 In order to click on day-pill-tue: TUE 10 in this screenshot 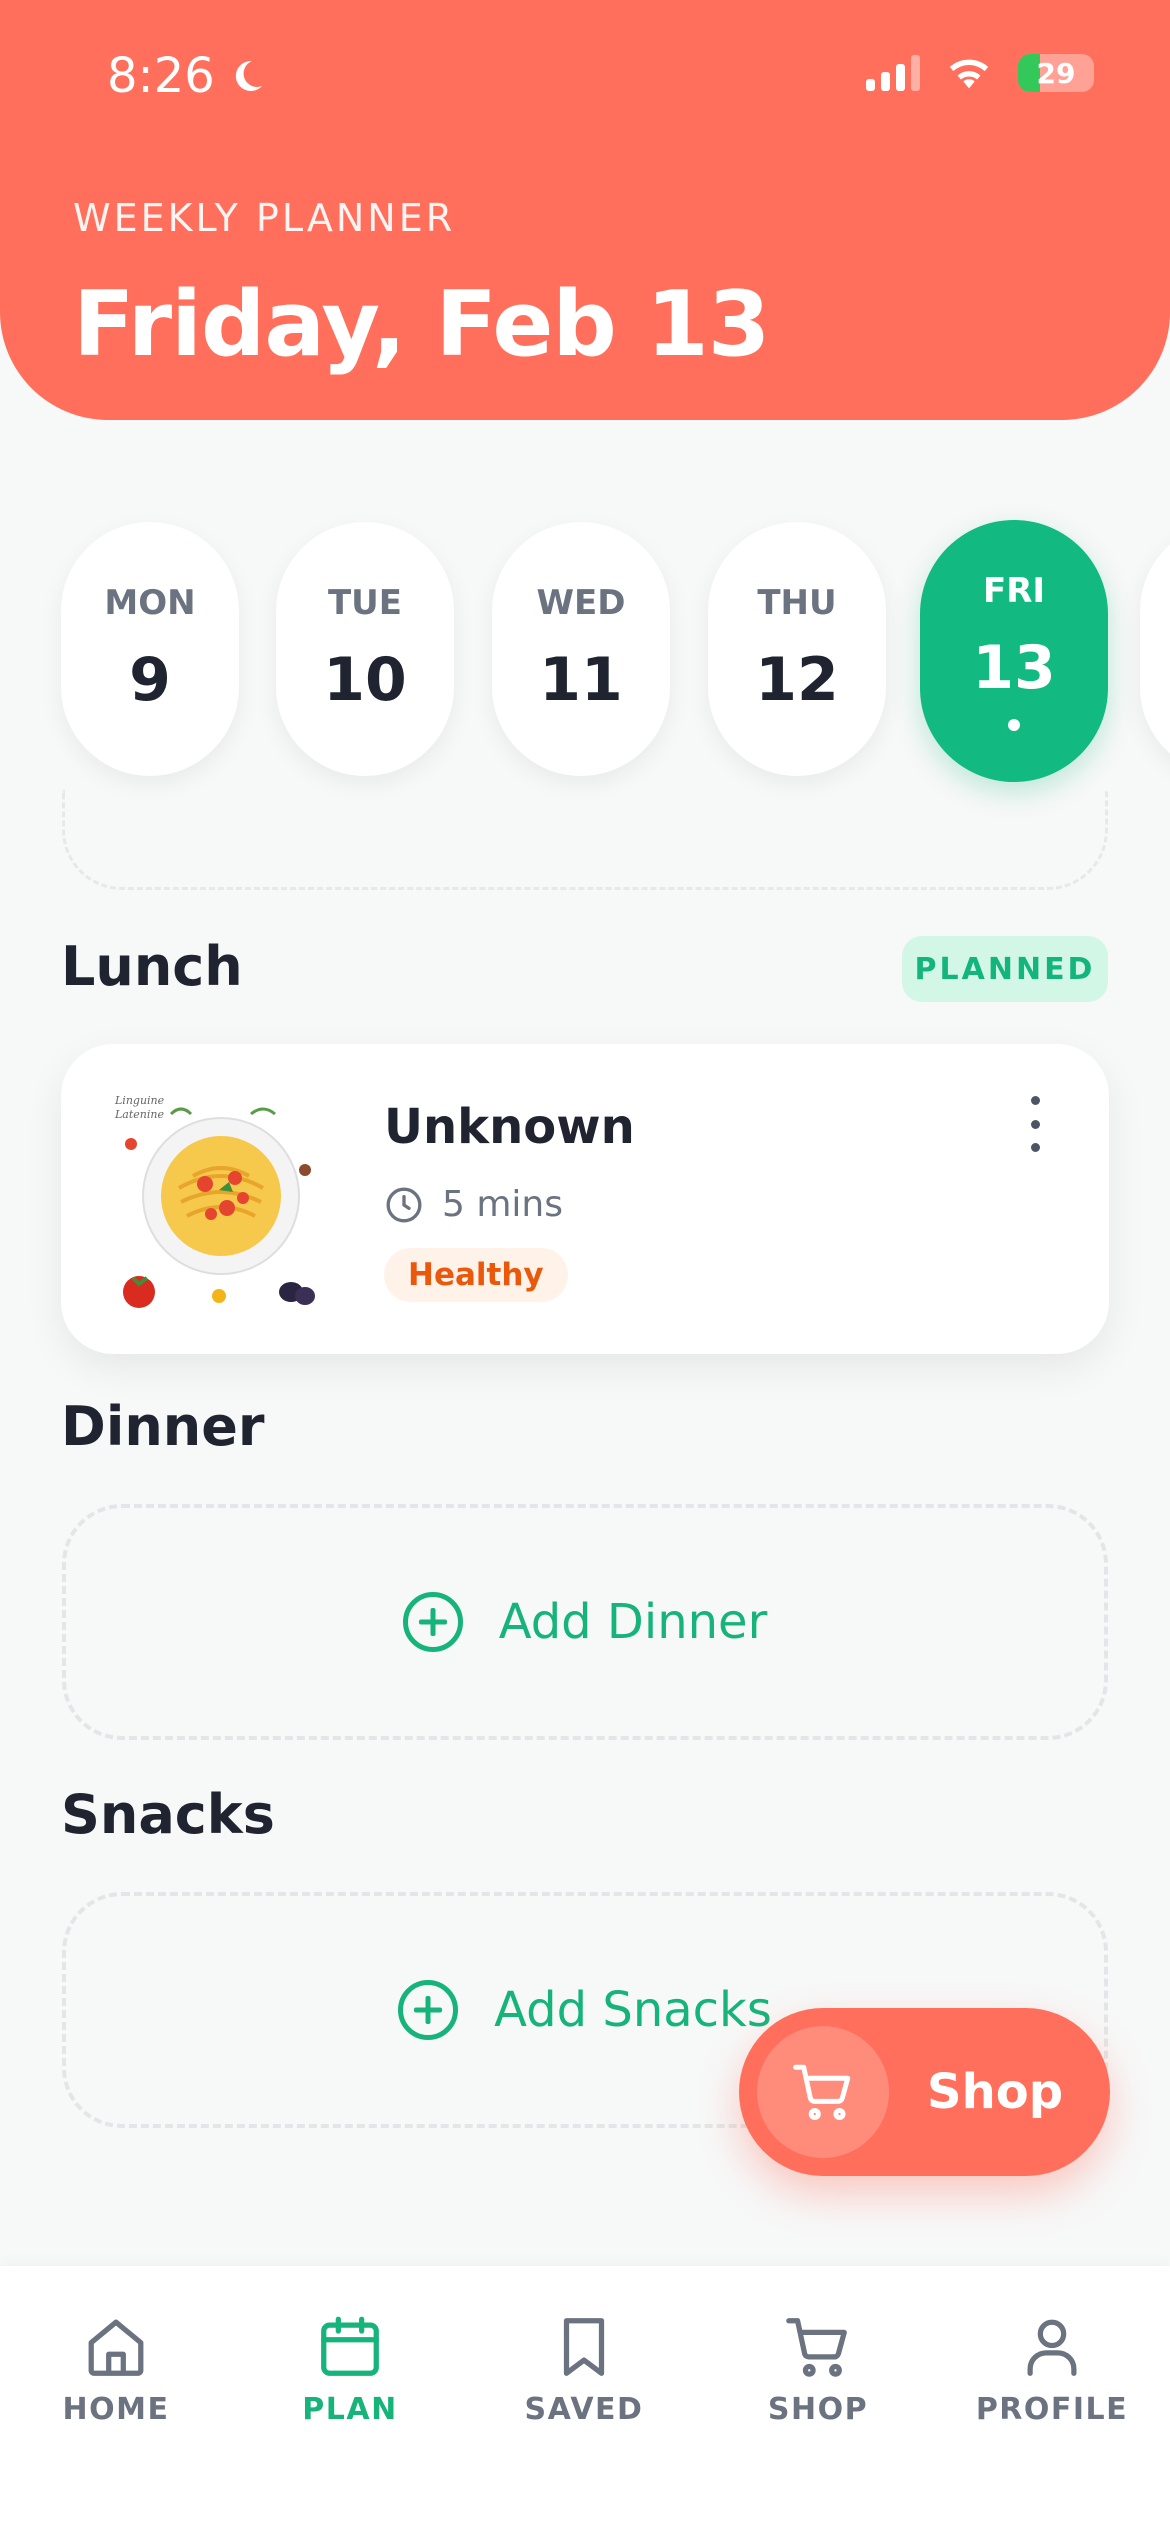, I will do `click(365, 649)`.